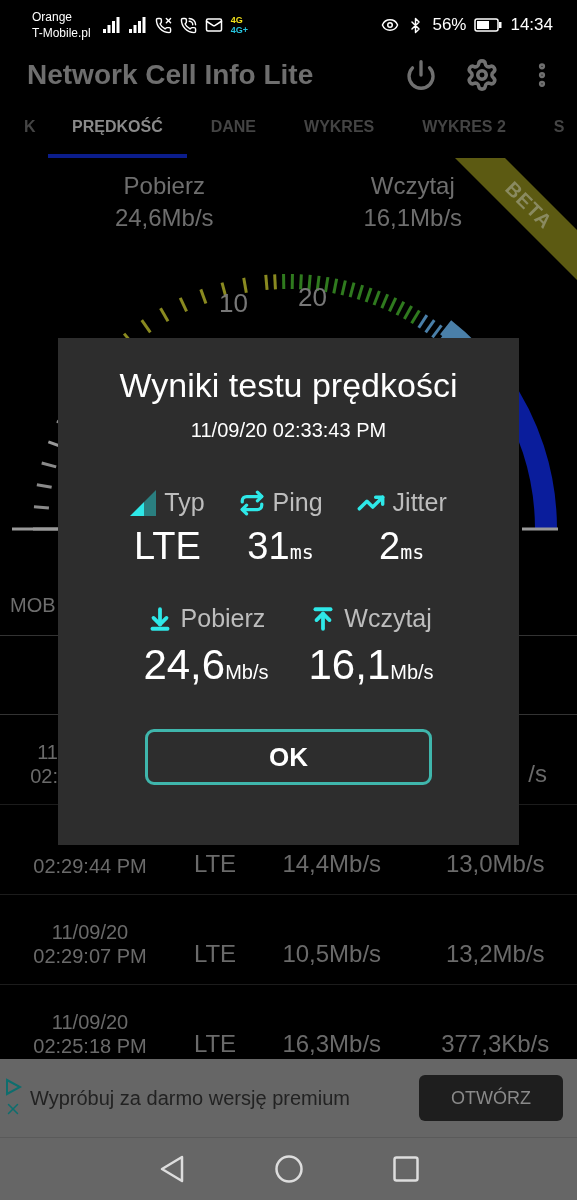 The width and height of the screenshot is (577, 1200). Describe the element at coordinates (44, 776) in the screenshot. I see `time-cell: 02:` at that location.